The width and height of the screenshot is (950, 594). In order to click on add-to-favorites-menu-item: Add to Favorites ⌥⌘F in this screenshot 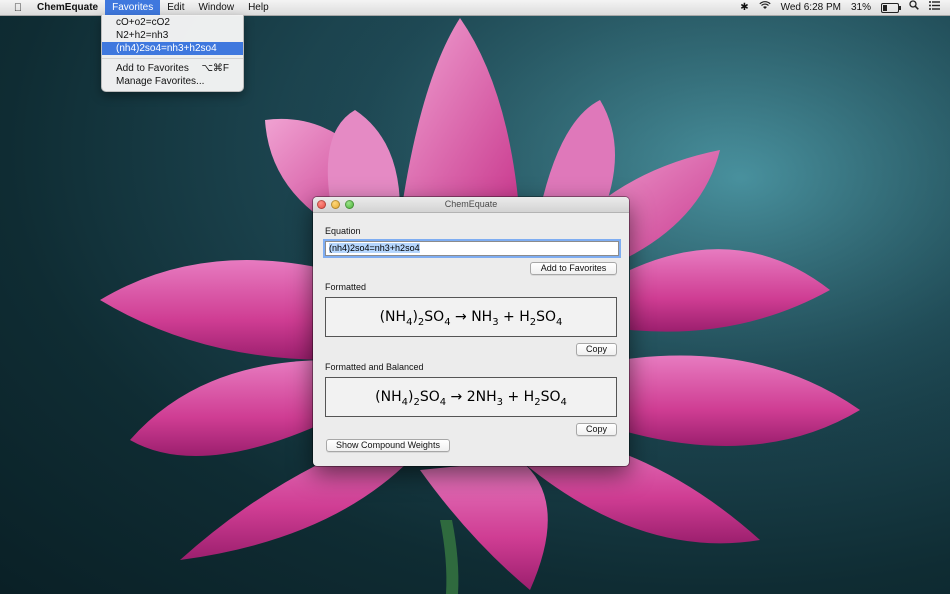, I will do `click(172, 68)`.